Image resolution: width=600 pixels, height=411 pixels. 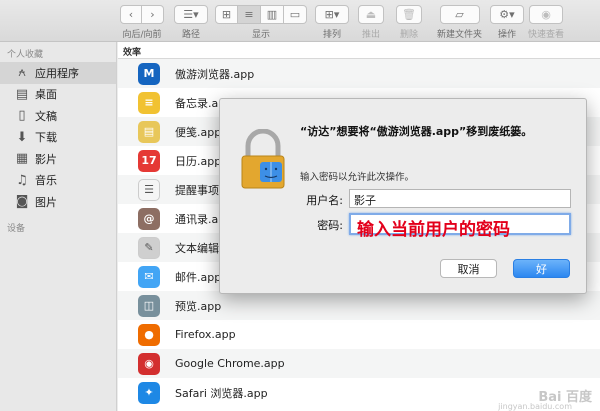 What do you see at coordinates (198, 306) in the screenshot?
I see `file-name: 预览.app` at bounding box center [198, 306].